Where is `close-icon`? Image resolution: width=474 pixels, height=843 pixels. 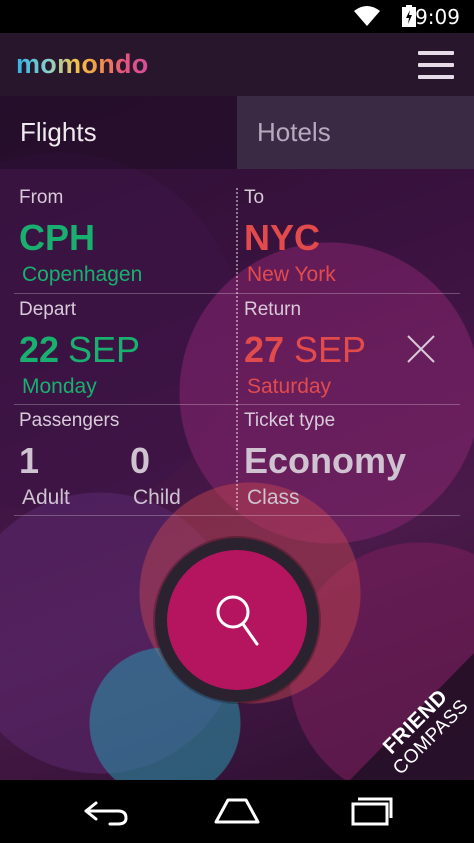 close-icon is located at coordinates (421, 349).